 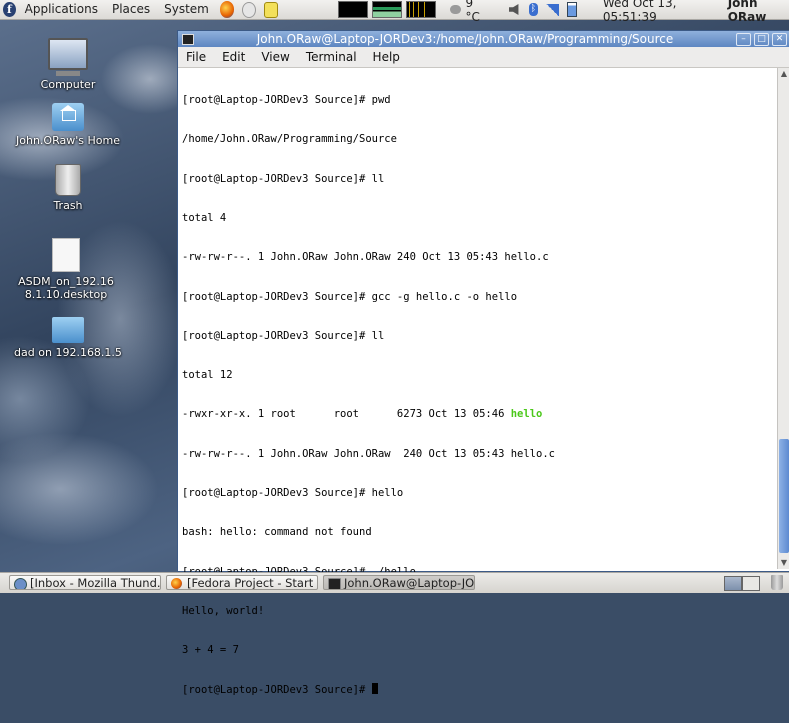 What do you see at coordinates (233, 57) in the screenshot?
I see `menu-edit: Edit` at bounding box center [233, 57].